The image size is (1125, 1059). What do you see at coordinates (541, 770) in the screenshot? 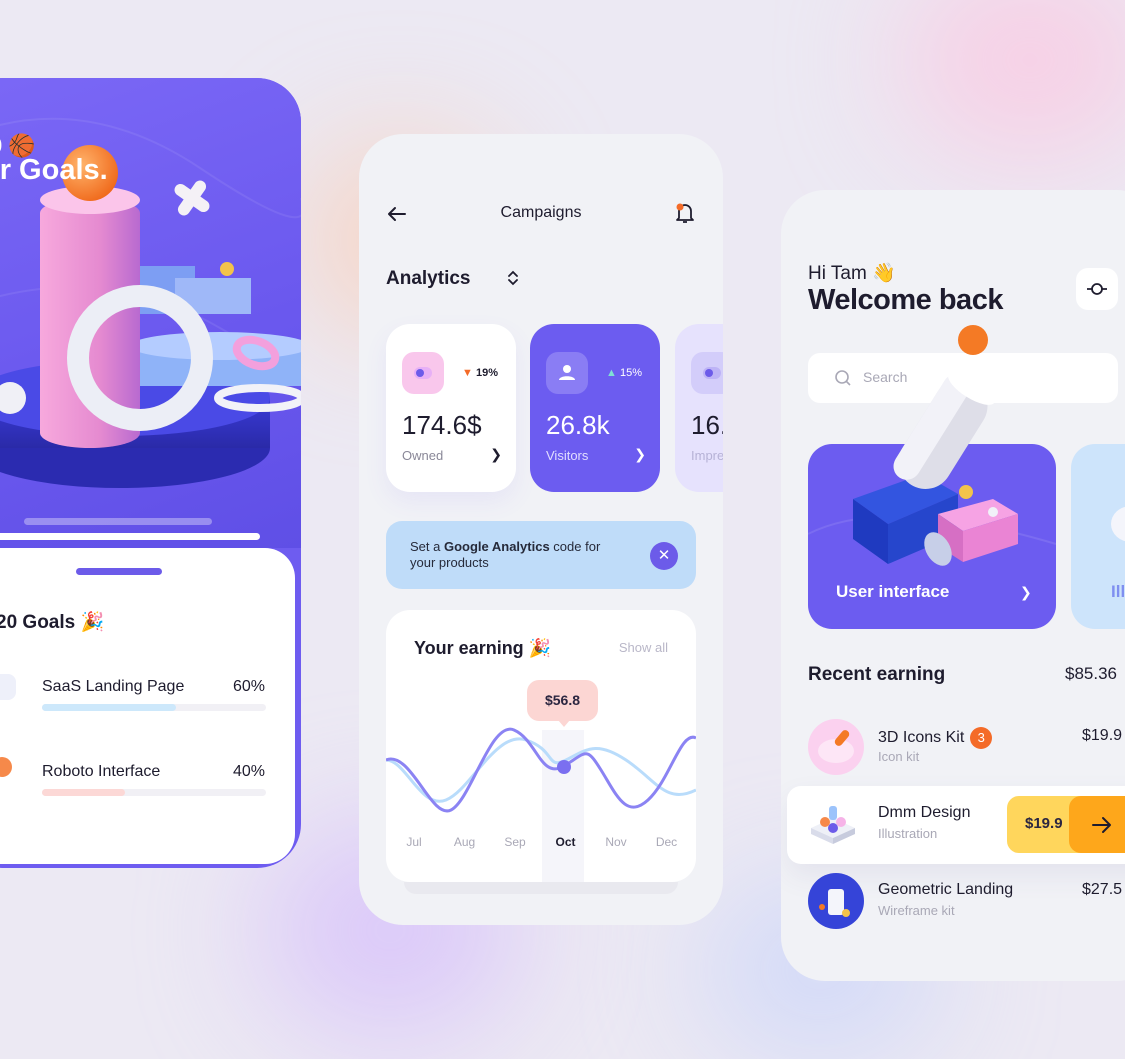
I see `earning-line-light` at bounding box center [541, 770].